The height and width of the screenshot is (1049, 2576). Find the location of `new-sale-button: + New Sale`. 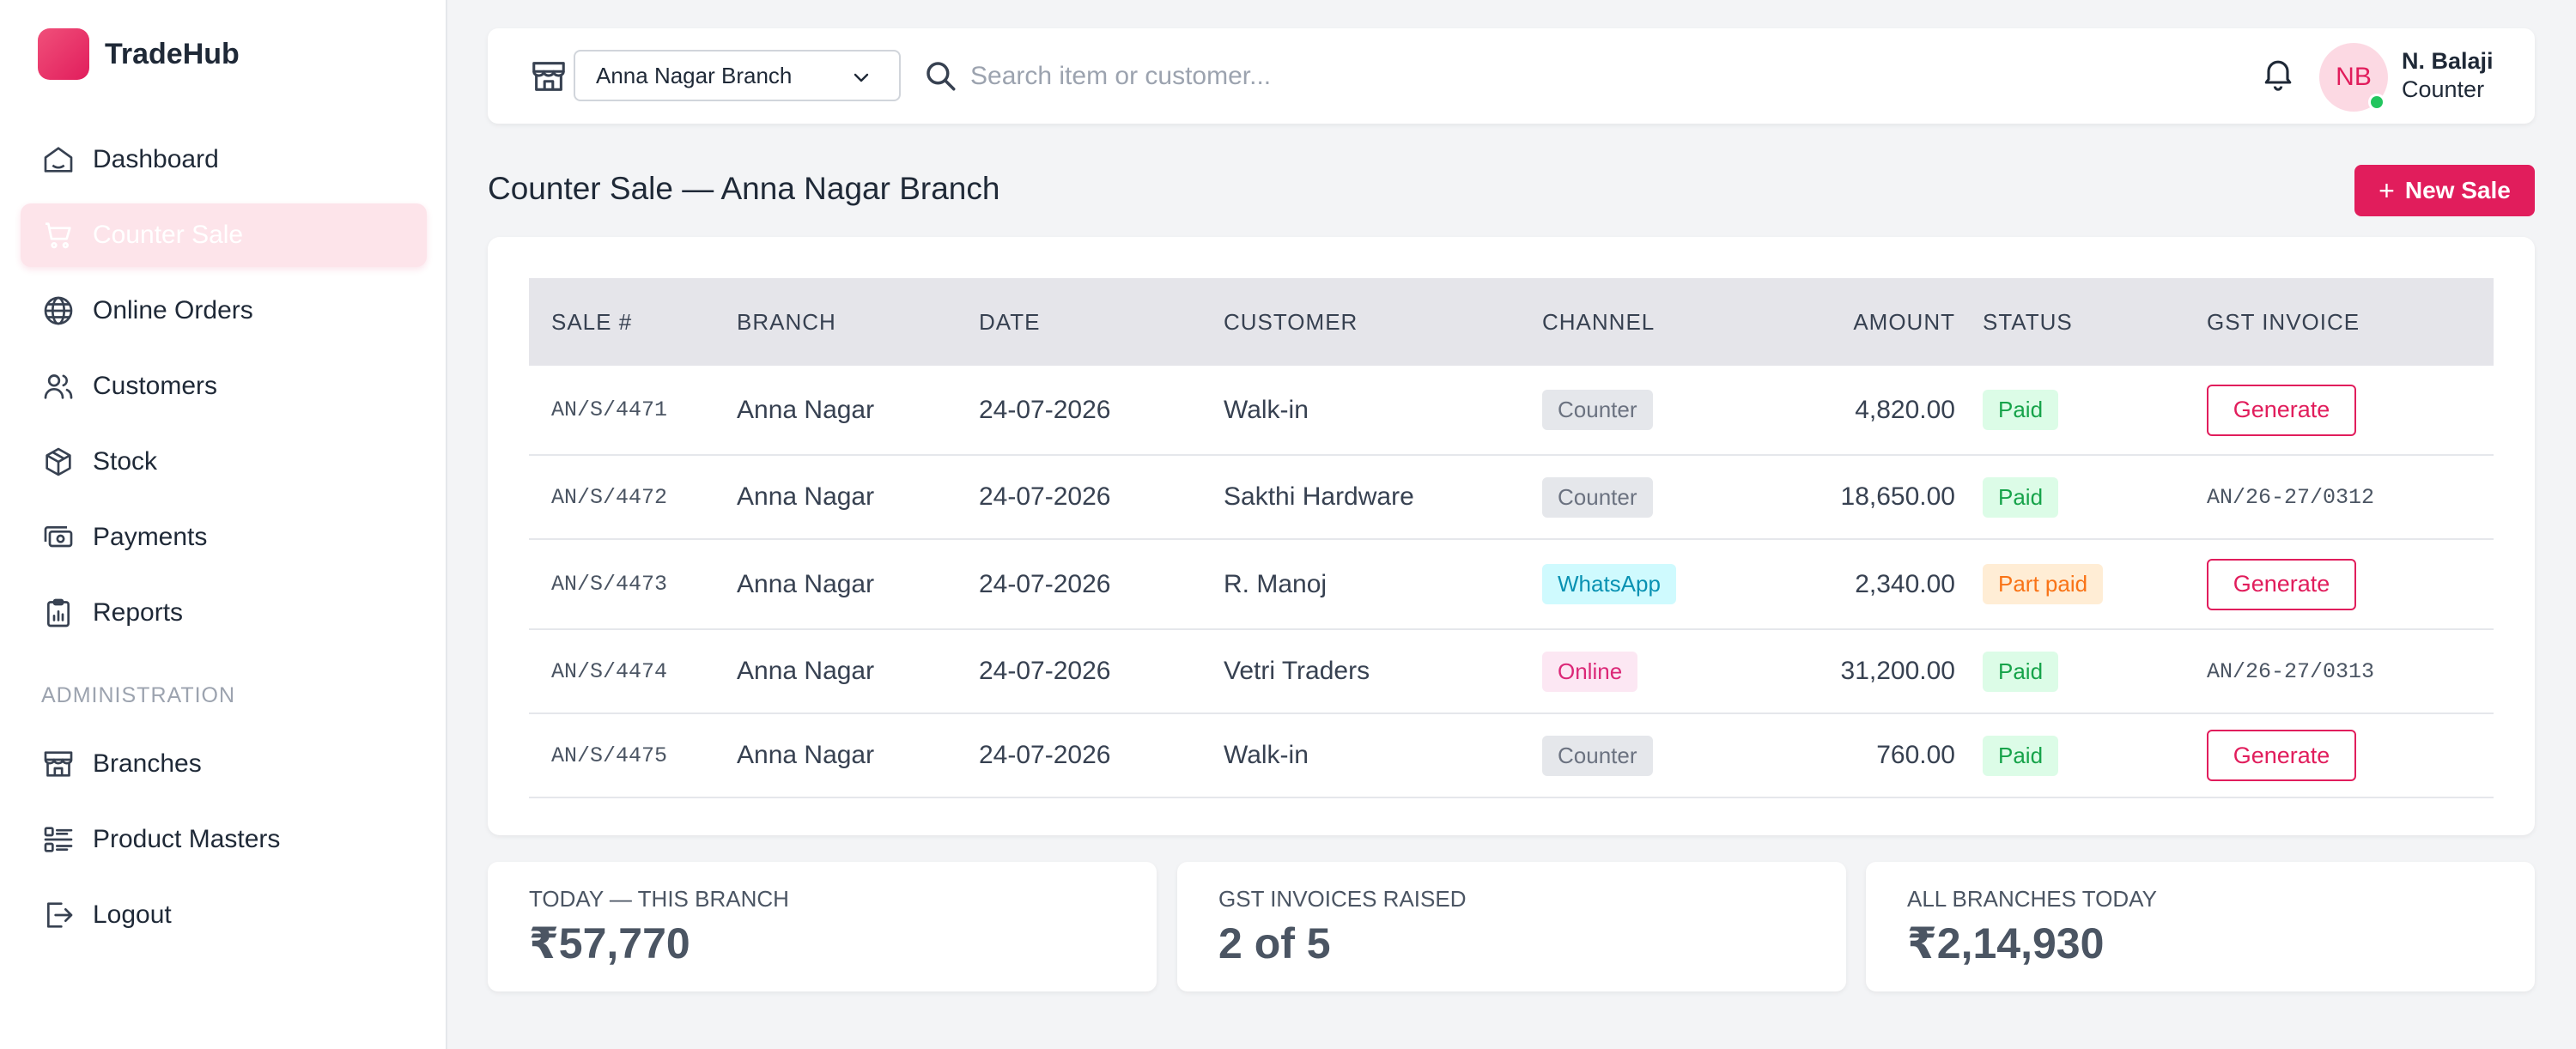

new-sale-button: + New Sale is located at coordinates (2444, 191).